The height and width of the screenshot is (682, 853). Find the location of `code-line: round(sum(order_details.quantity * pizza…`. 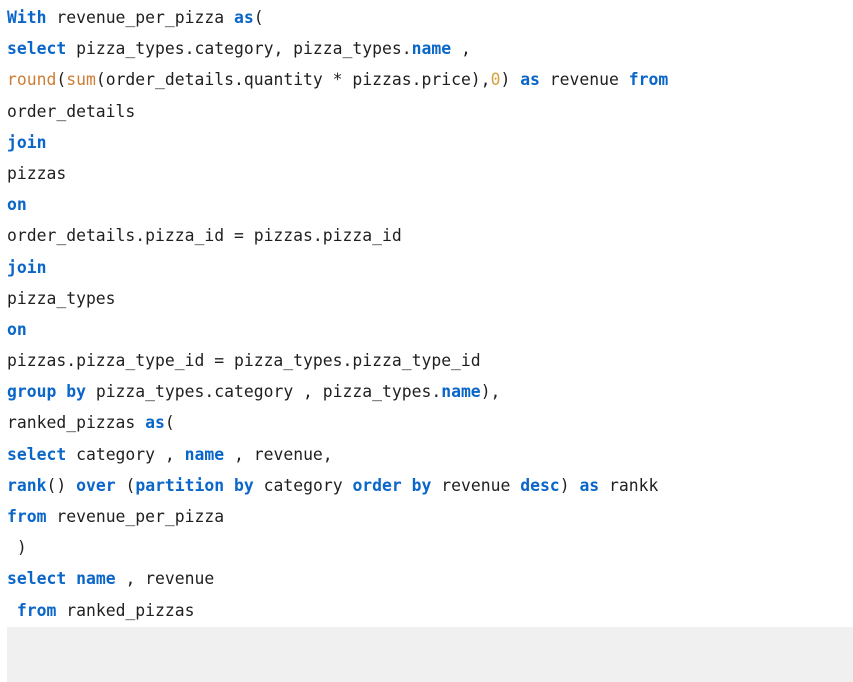

code-line: round(sum(order_details.quantity * pizza… is located at coordinates (430, 79).